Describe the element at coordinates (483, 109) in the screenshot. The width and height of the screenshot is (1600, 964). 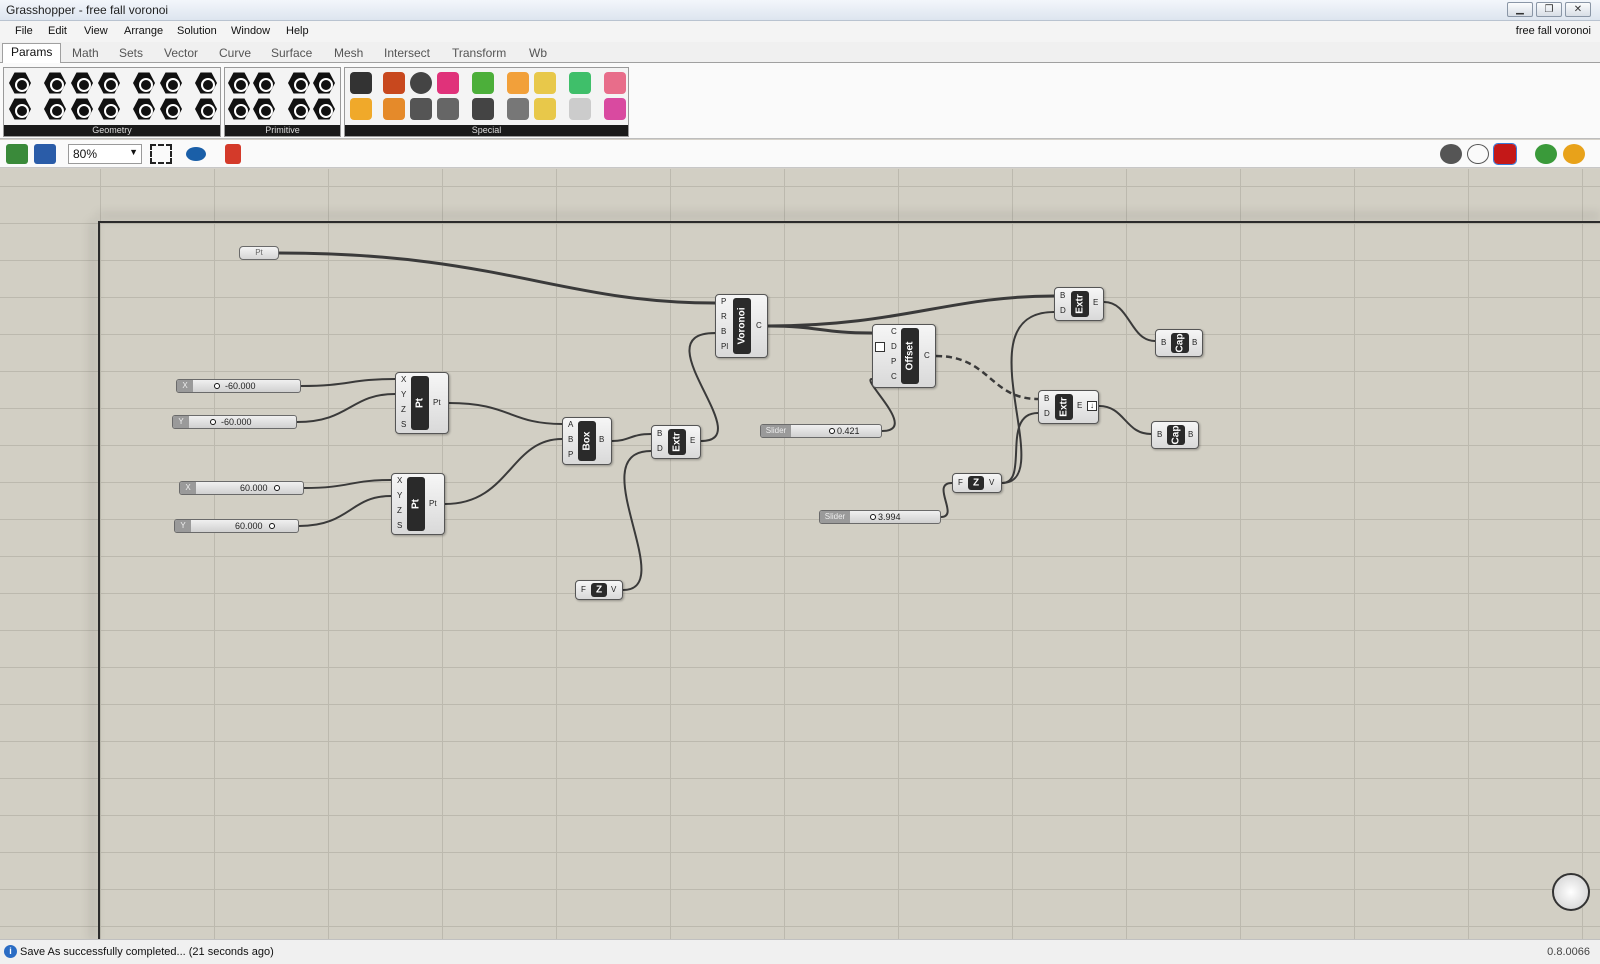
I see `tree-icon` at that location.